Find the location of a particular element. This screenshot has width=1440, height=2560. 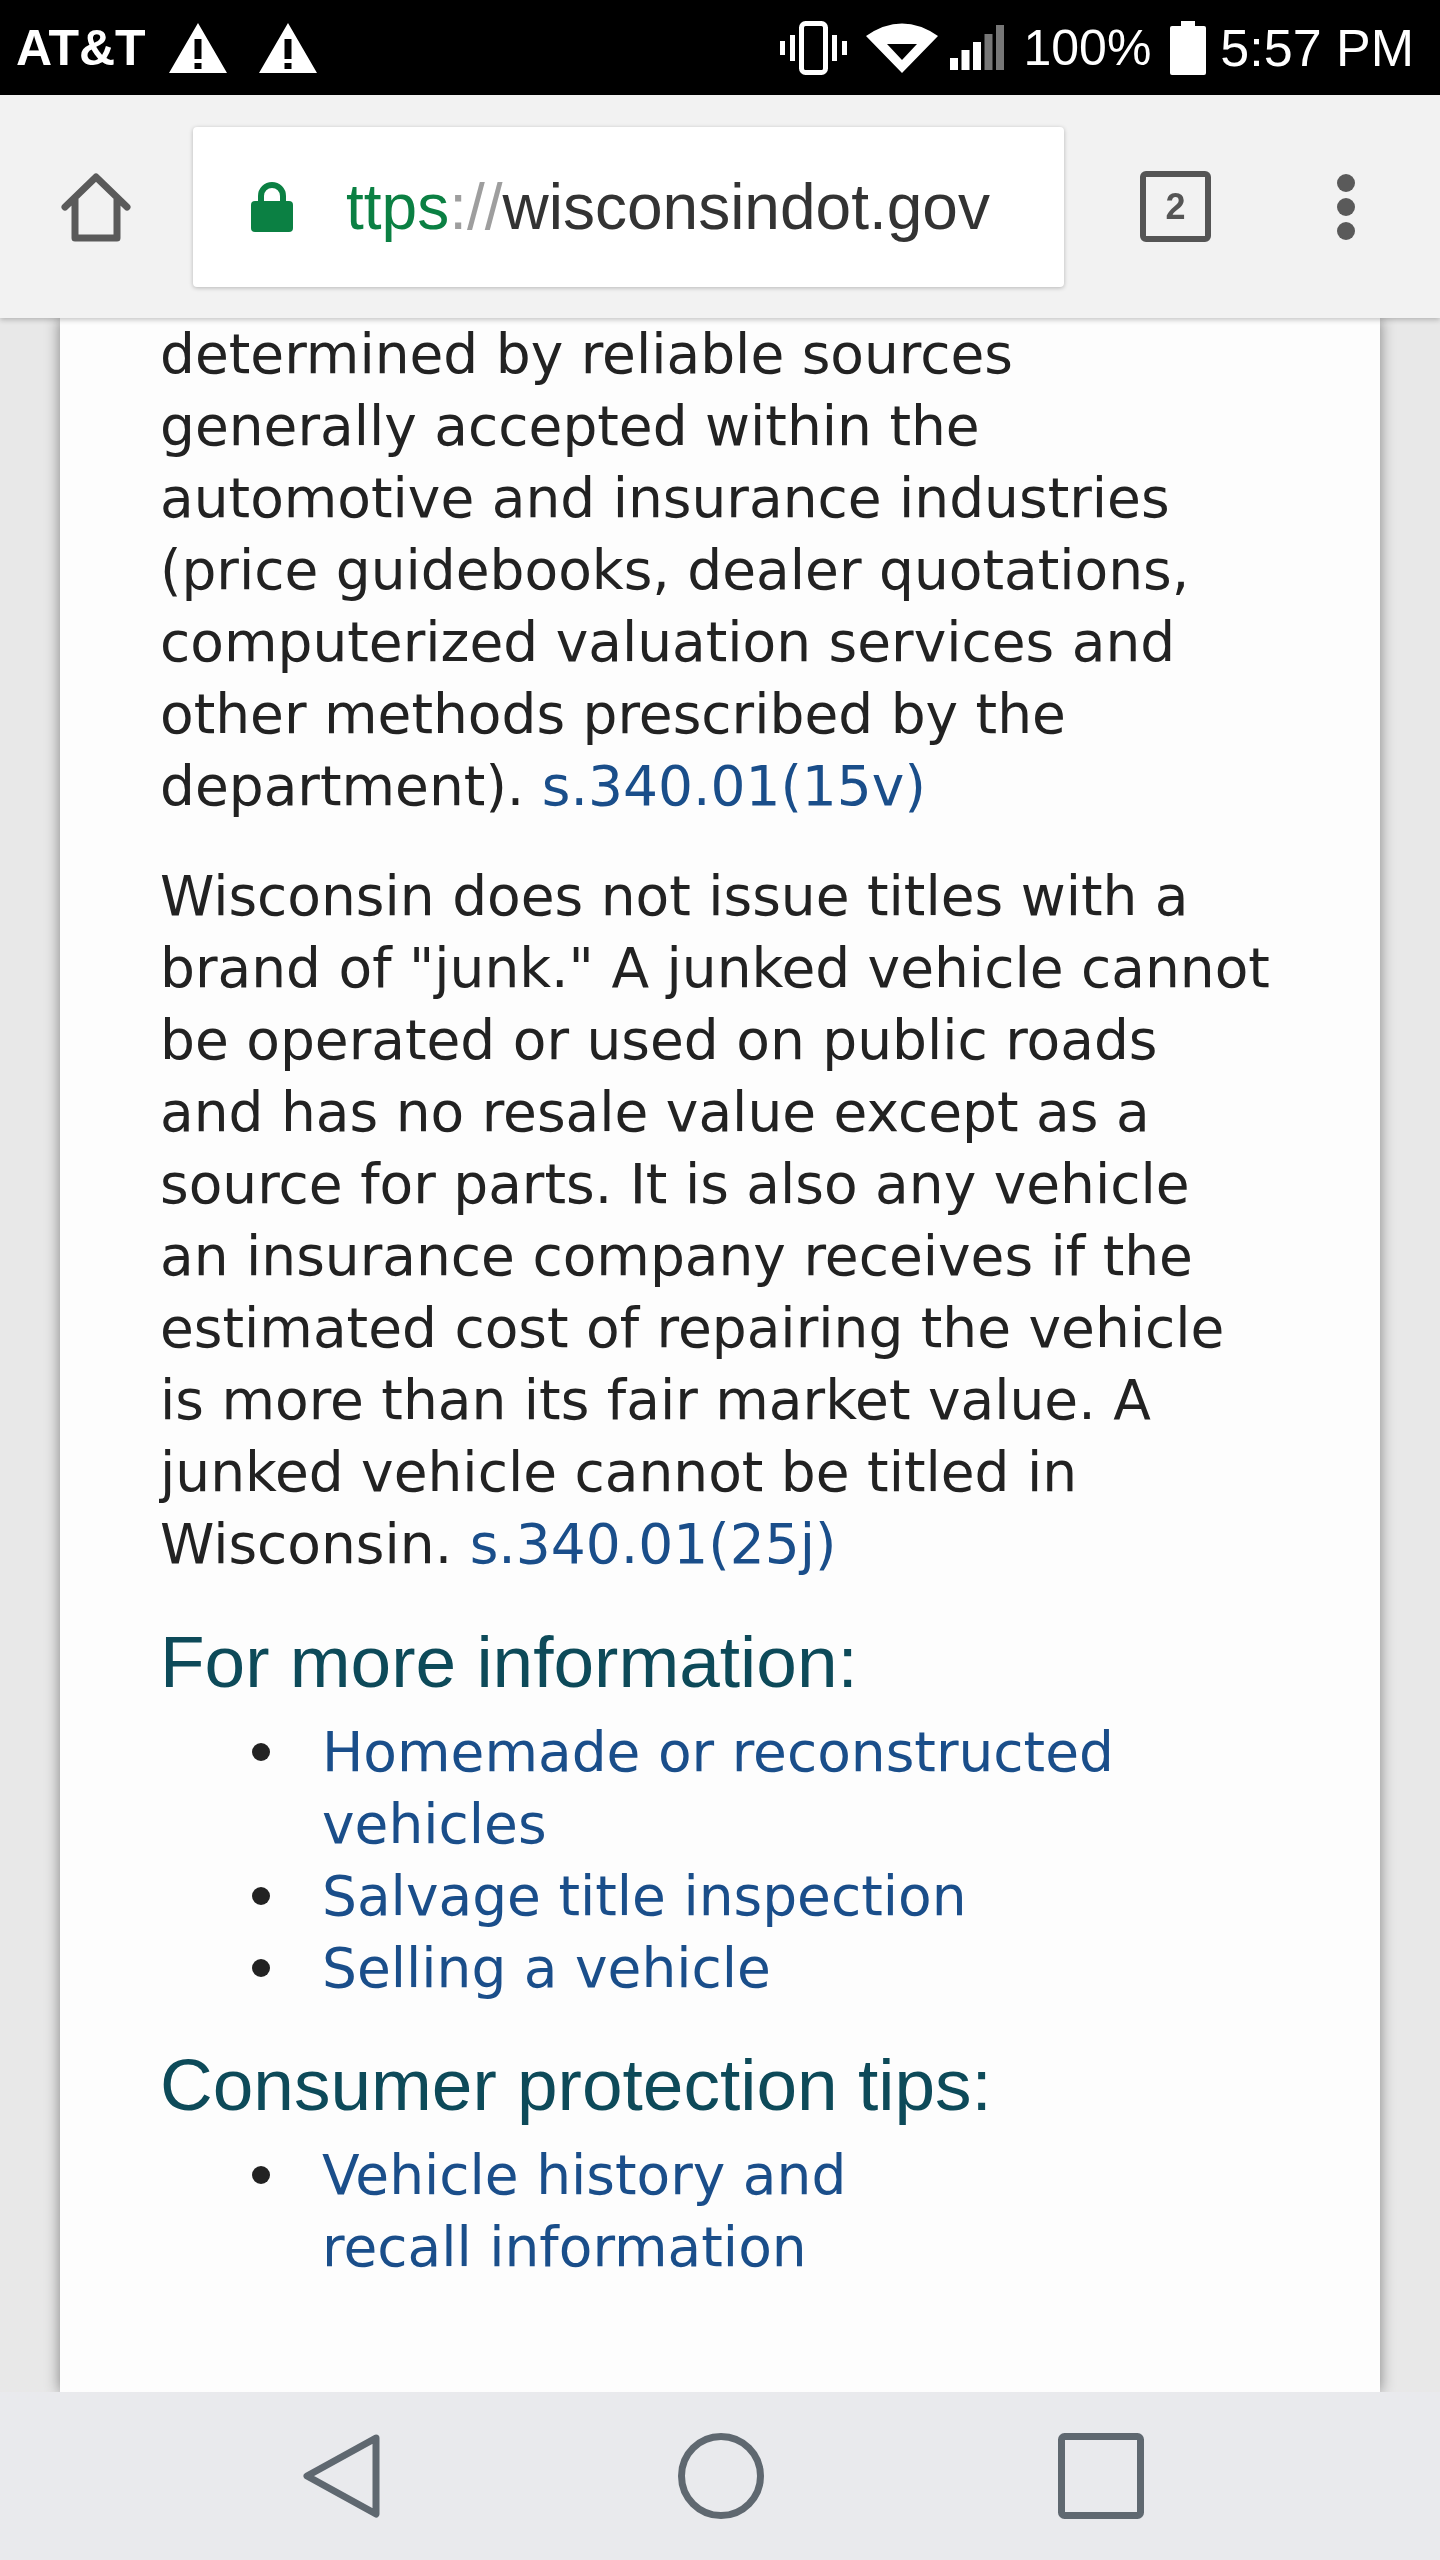

battery-icon is located at coordinates (1188, 47).